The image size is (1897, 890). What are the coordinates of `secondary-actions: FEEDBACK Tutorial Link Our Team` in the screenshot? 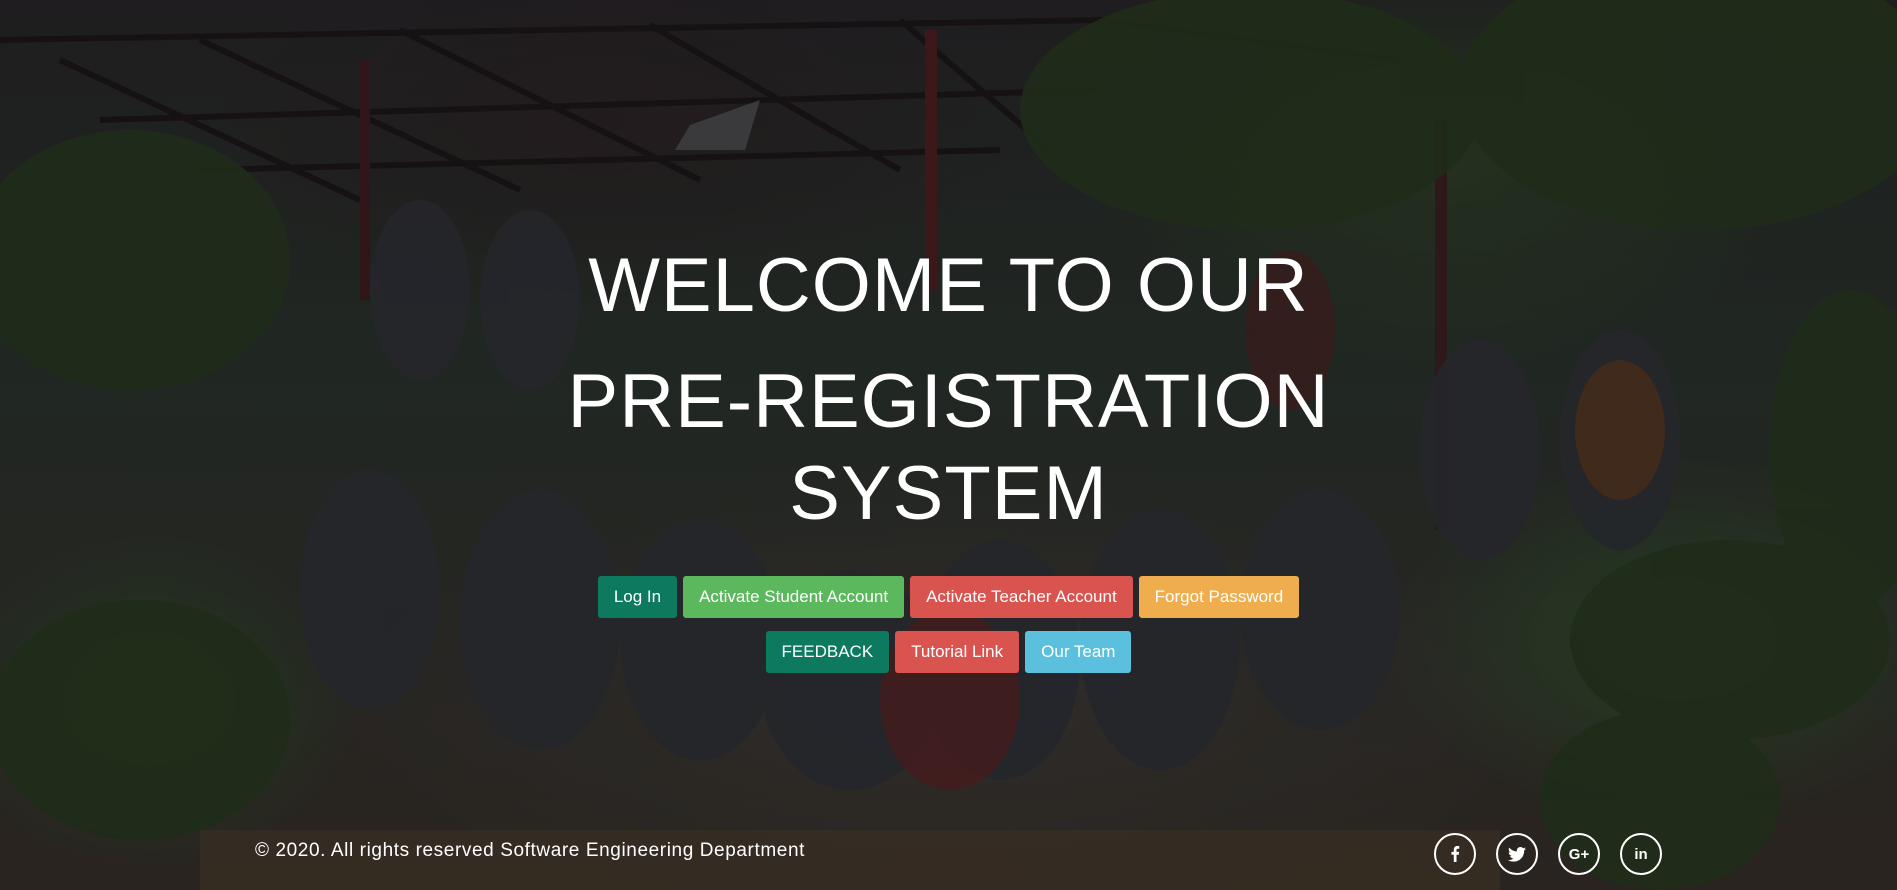 It's located at (948, 652).